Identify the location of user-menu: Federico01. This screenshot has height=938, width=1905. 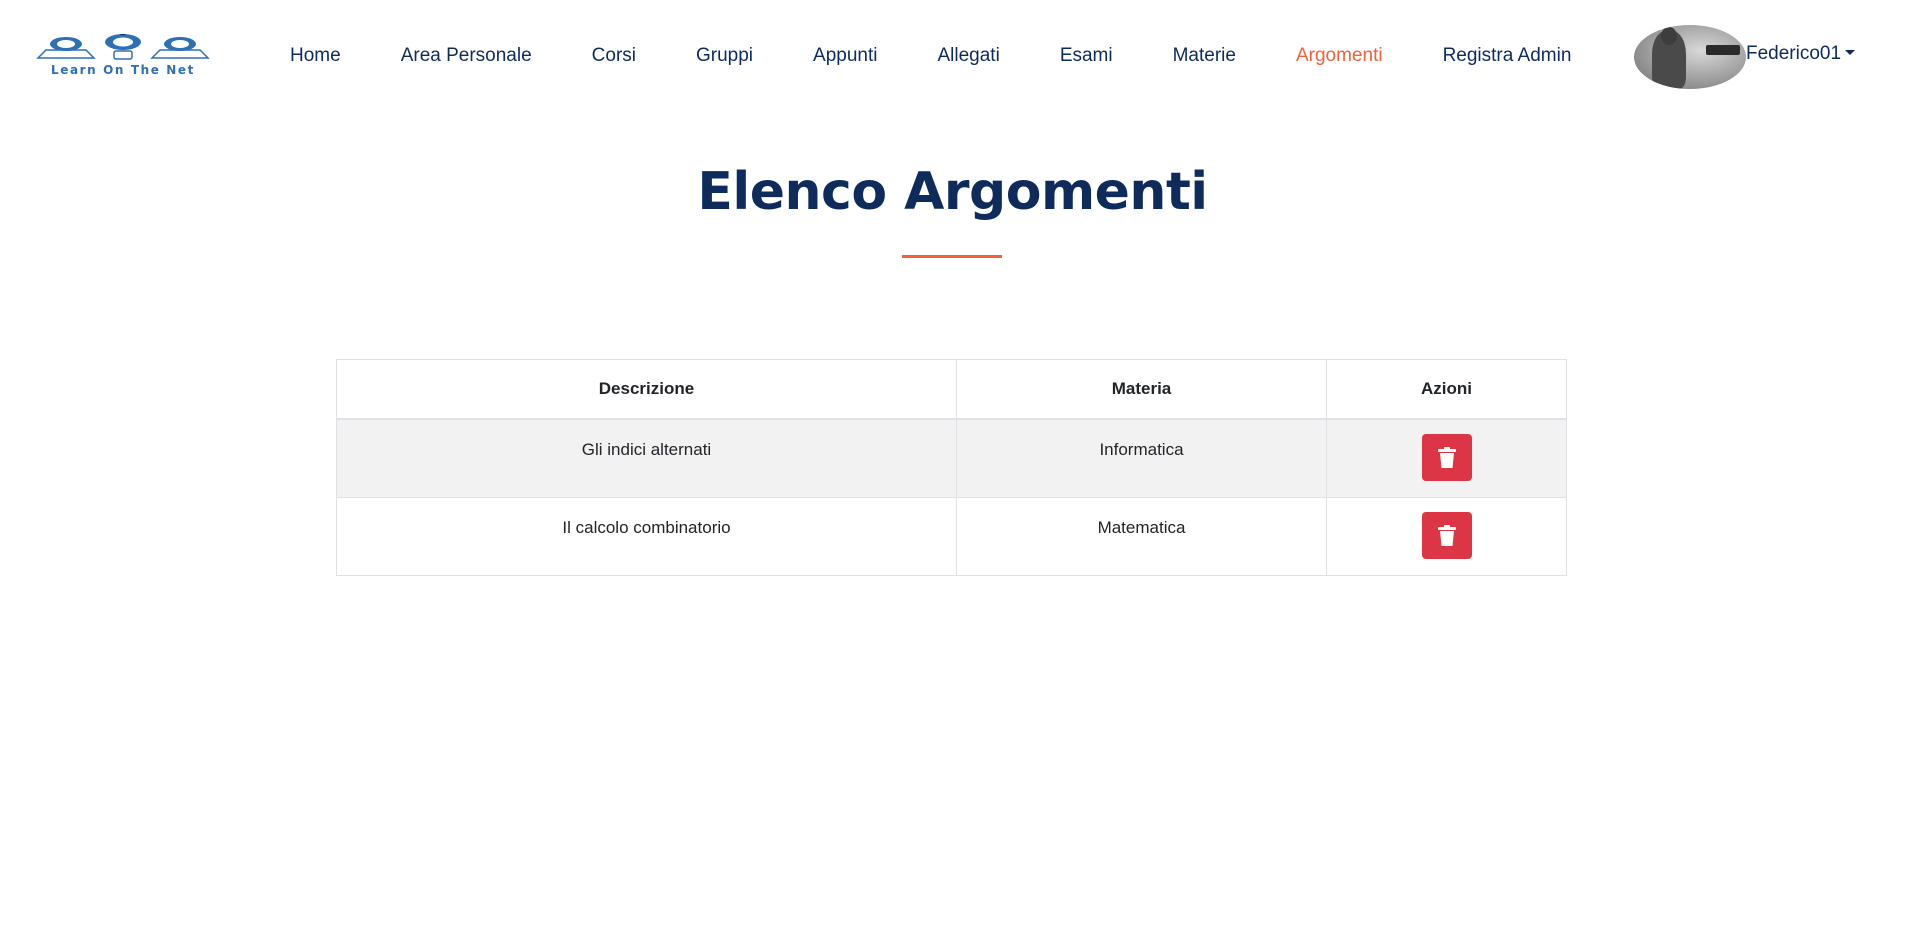
(1754, 57).